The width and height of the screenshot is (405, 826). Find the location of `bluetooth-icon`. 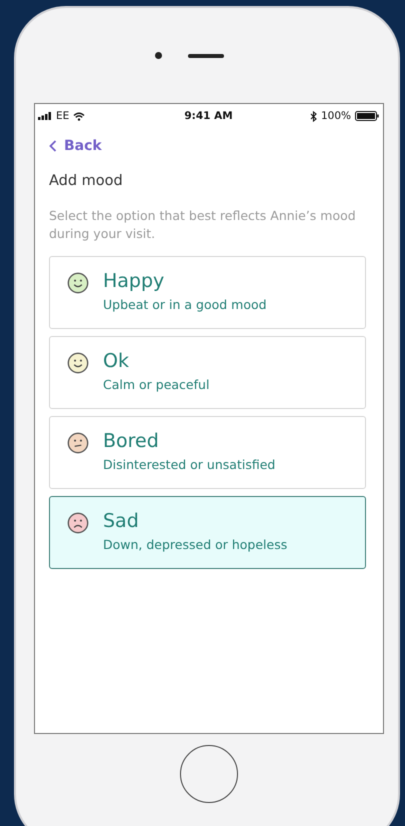

bluetooth-icon is located at coordinates (313, 116).